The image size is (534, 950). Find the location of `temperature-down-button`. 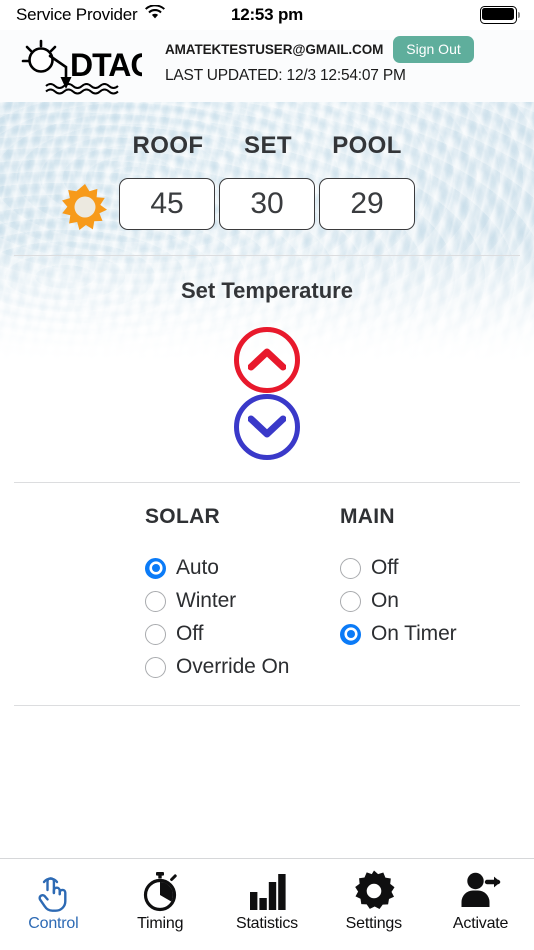

temperature-down-button is located at coordinates (267, 427).